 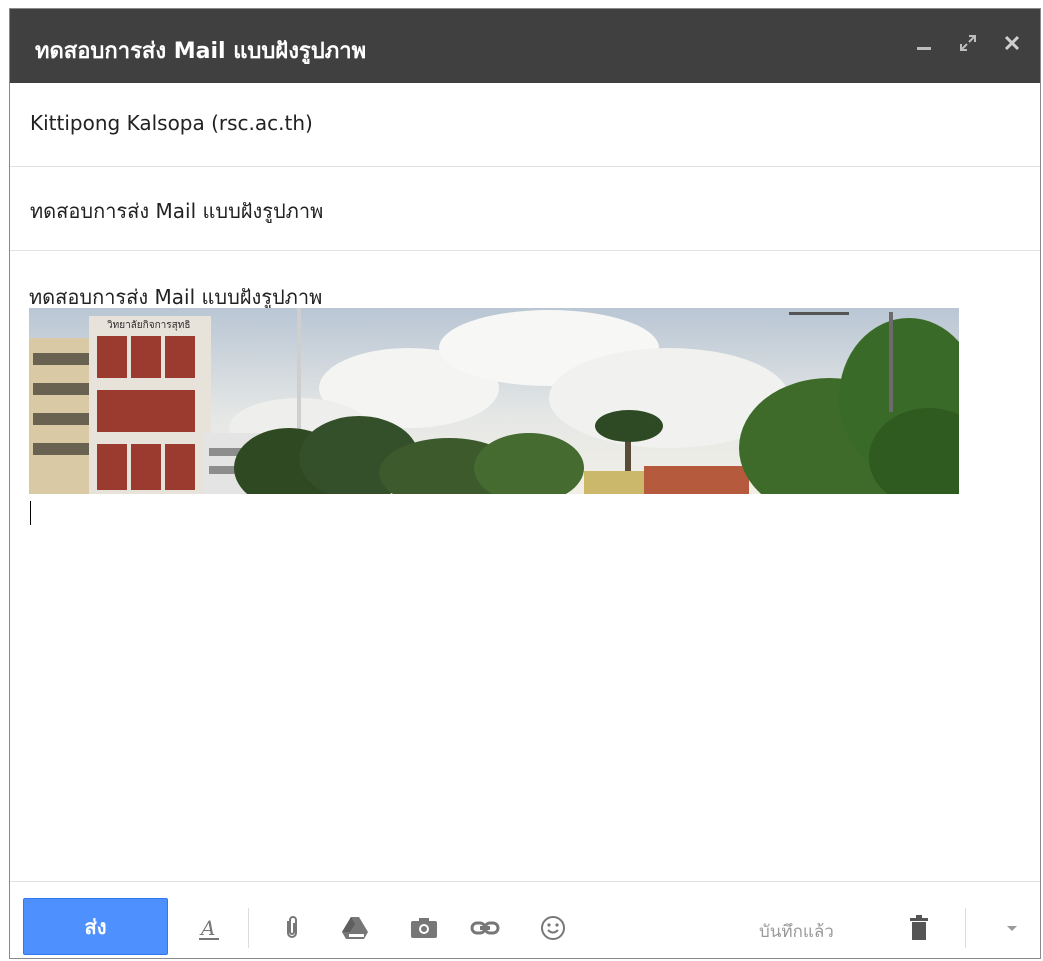 What do you see at coordinates (525, 46) in the screenshot?
I see `compose-titlebar: ทดสอบการส่ง Mail แบบฝังรูปภาพ` at bounding box center [525, 46].